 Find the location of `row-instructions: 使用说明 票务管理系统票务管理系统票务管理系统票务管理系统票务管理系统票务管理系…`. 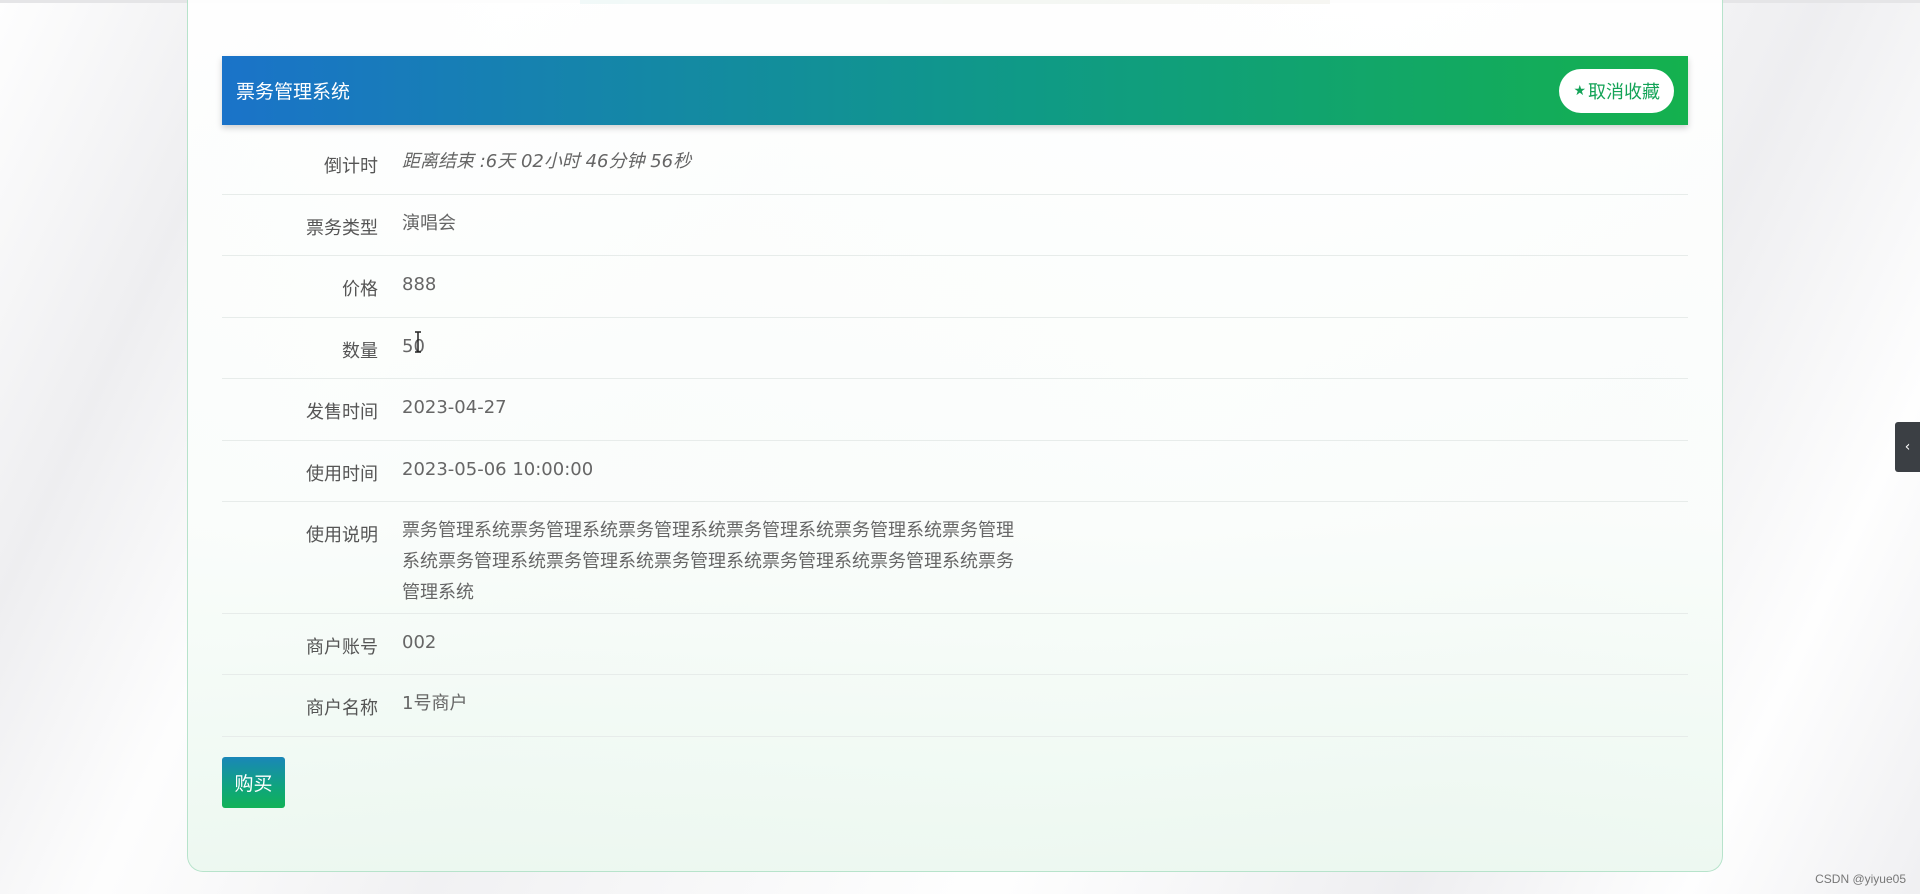

row-instructions: 使用说明 票务管理系统票务管理系统票务管理系统票务管理系统票务管理系统票务管理系… is located at coordinates (955, 558).